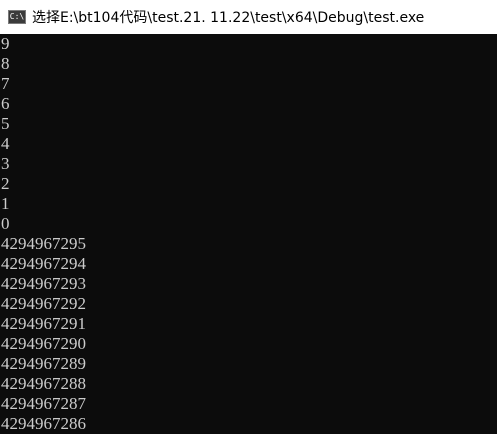 This screenshot has width=497, height=434. Describe the element at coordinates (5, 123) in the screenshot. I see `console-line: 5` at that location.